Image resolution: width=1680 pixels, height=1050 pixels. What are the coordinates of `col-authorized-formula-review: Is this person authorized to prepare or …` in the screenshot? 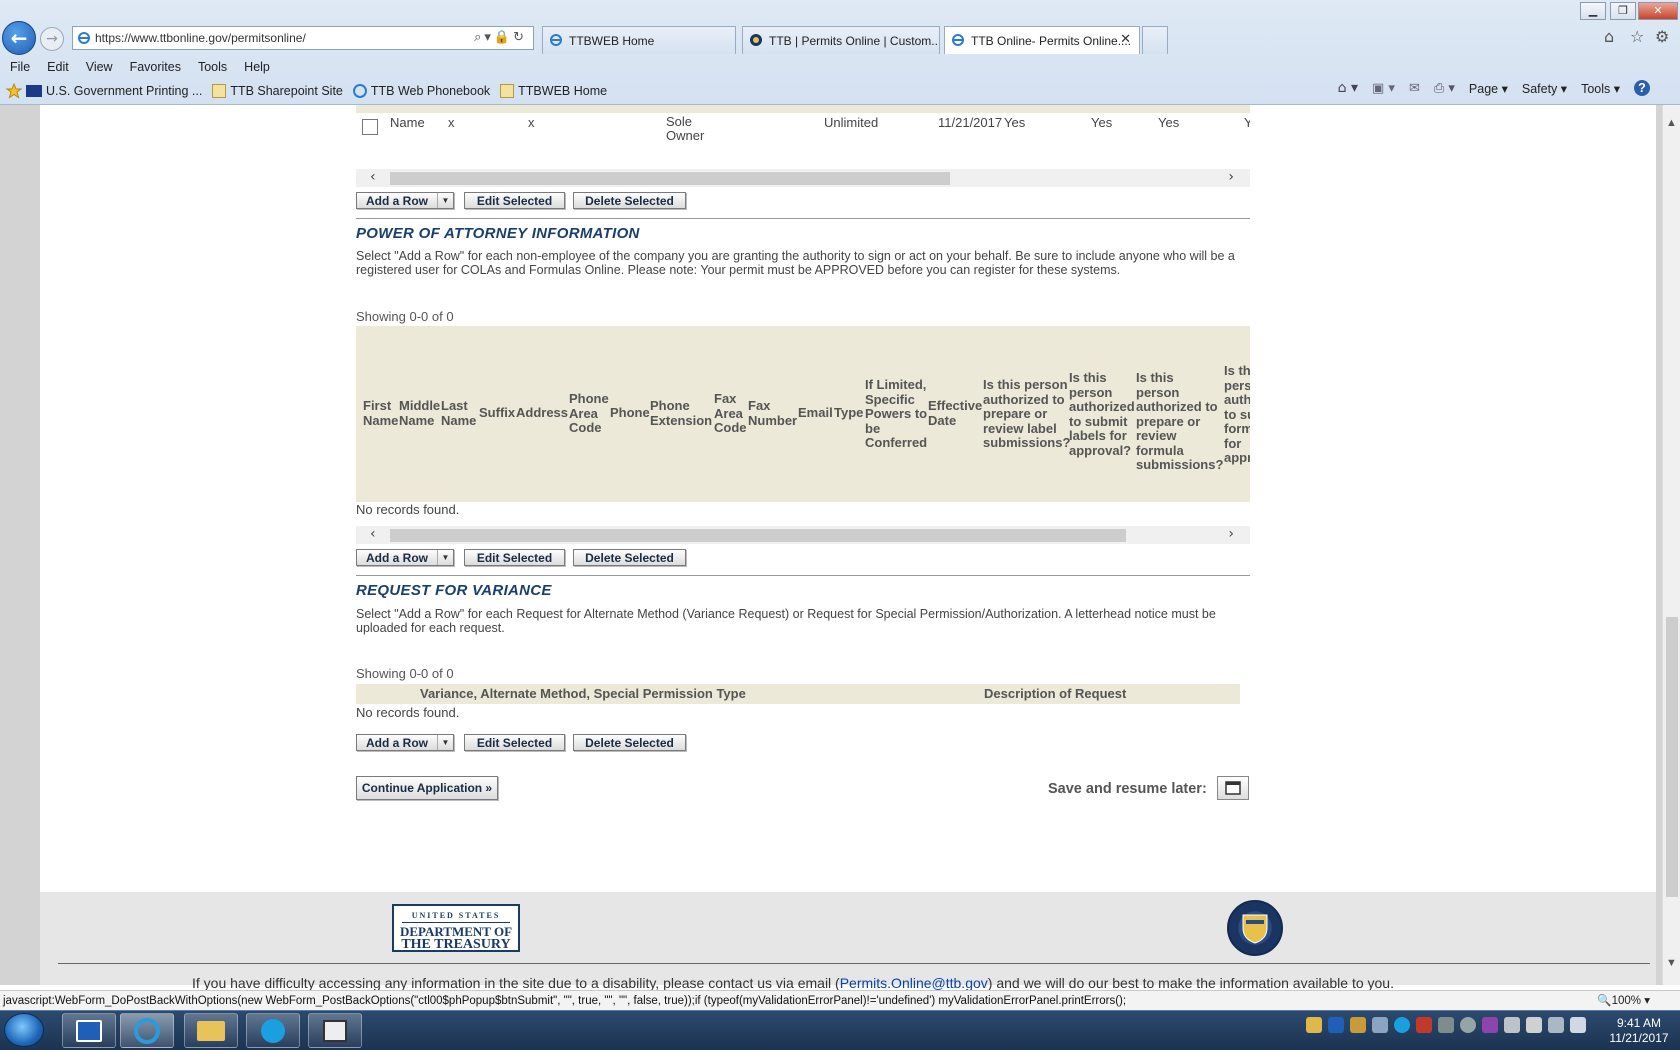 It's located at (1179, 421).